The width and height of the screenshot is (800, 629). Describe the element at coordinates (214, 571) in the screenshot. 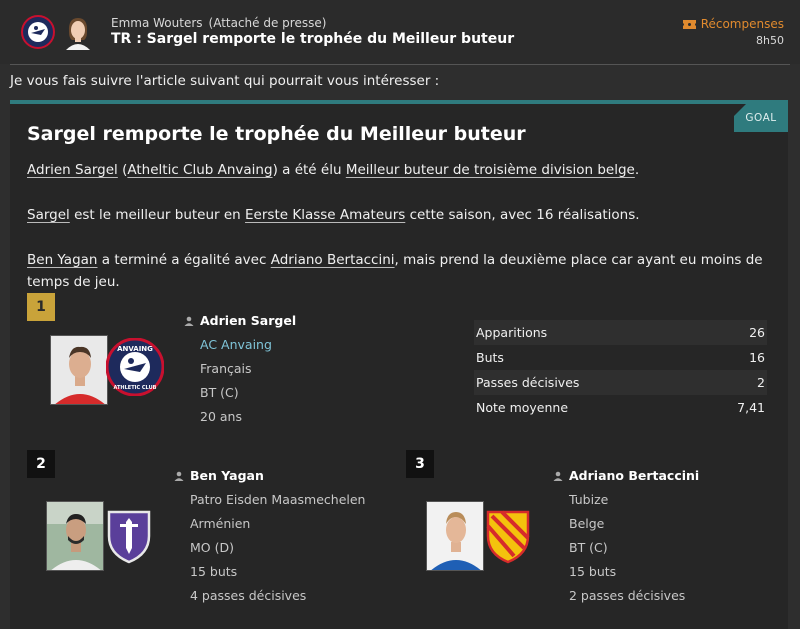

I see `winner-2-goals: 15 buts` at that location.